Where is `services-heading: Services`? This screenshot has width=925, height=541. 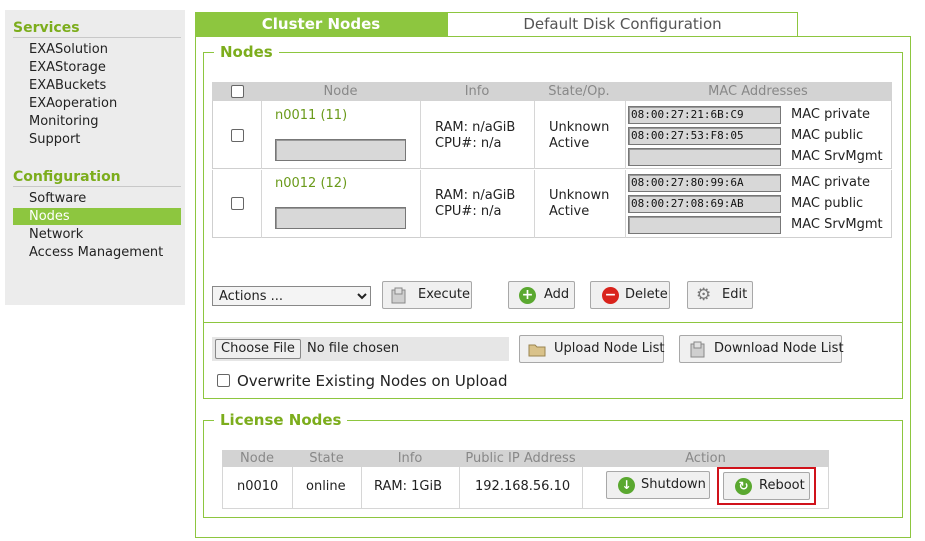
services-heading: Services is located at coordinates (97, 29).